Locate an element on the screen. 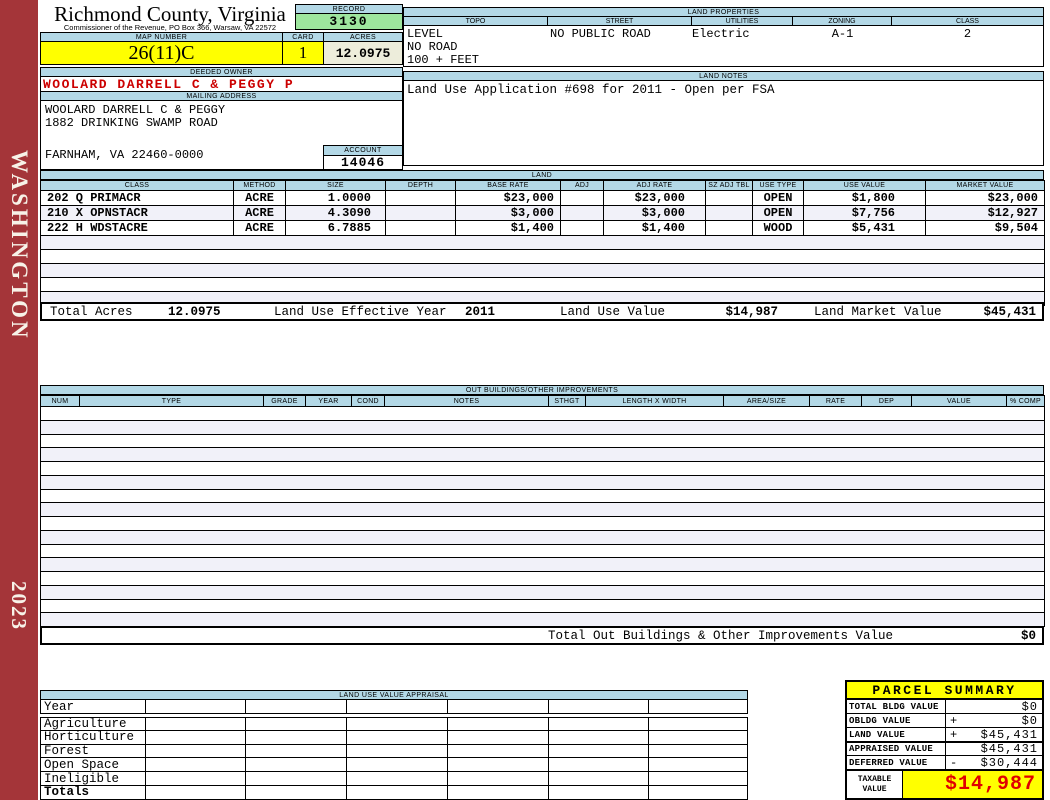  parcel-summary-label: TOTAL BLDG VALUE is located at coordinates (896, 706).